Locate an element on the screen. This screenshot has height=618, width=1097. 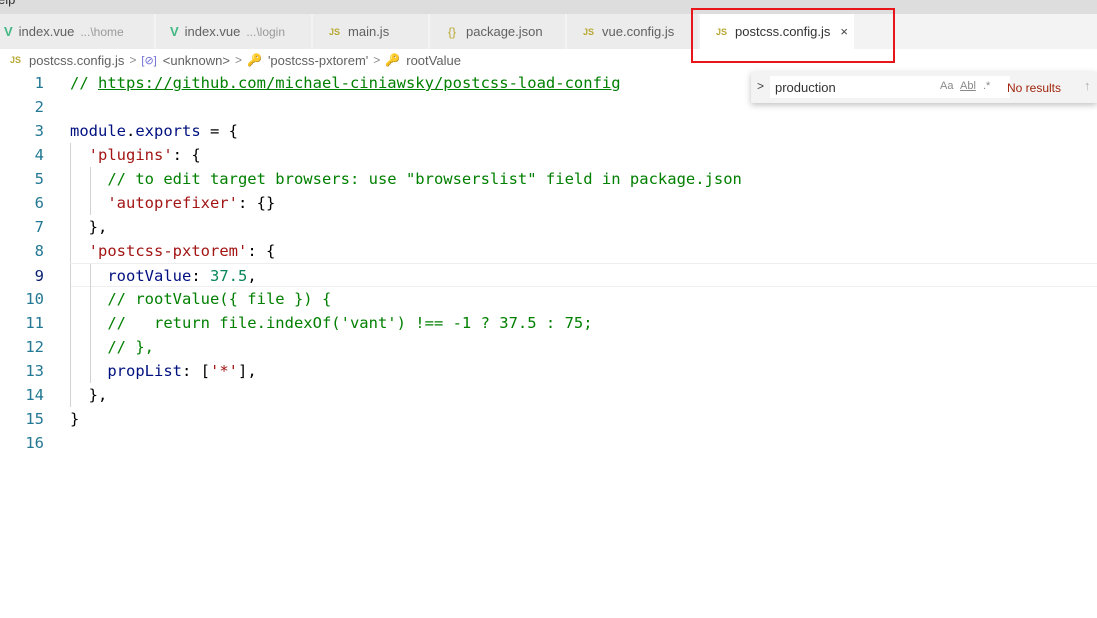
code-text: propList: ['*'], is located at coordinates (163, 371).